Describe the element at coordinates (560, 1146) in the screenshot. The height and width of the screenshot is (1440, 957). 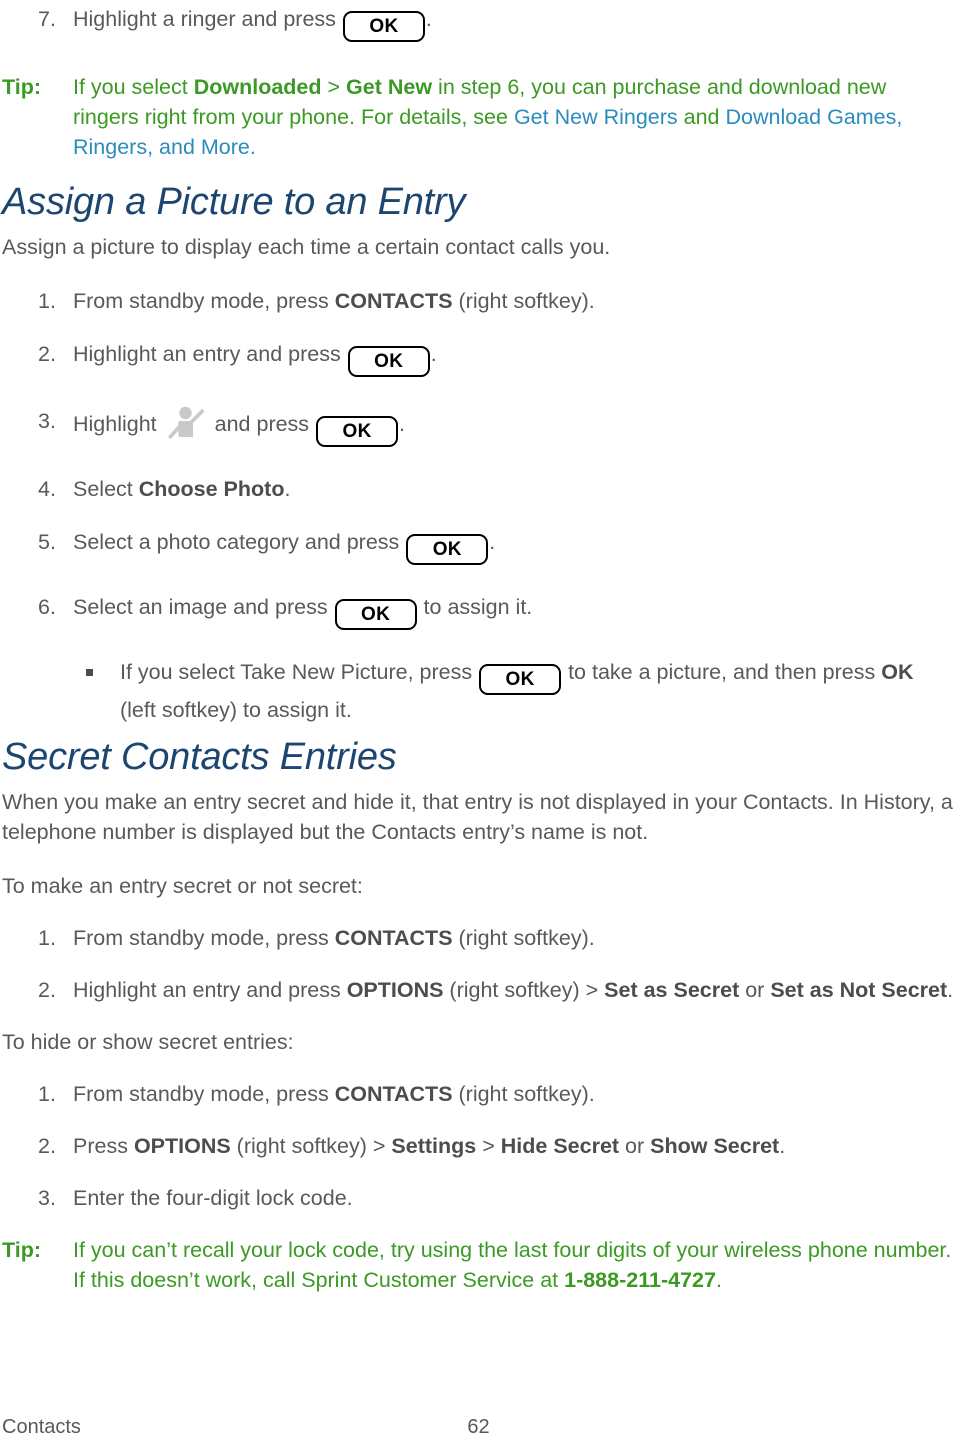
I see `step-bold-hide-secret: Hide Secret` at that location.